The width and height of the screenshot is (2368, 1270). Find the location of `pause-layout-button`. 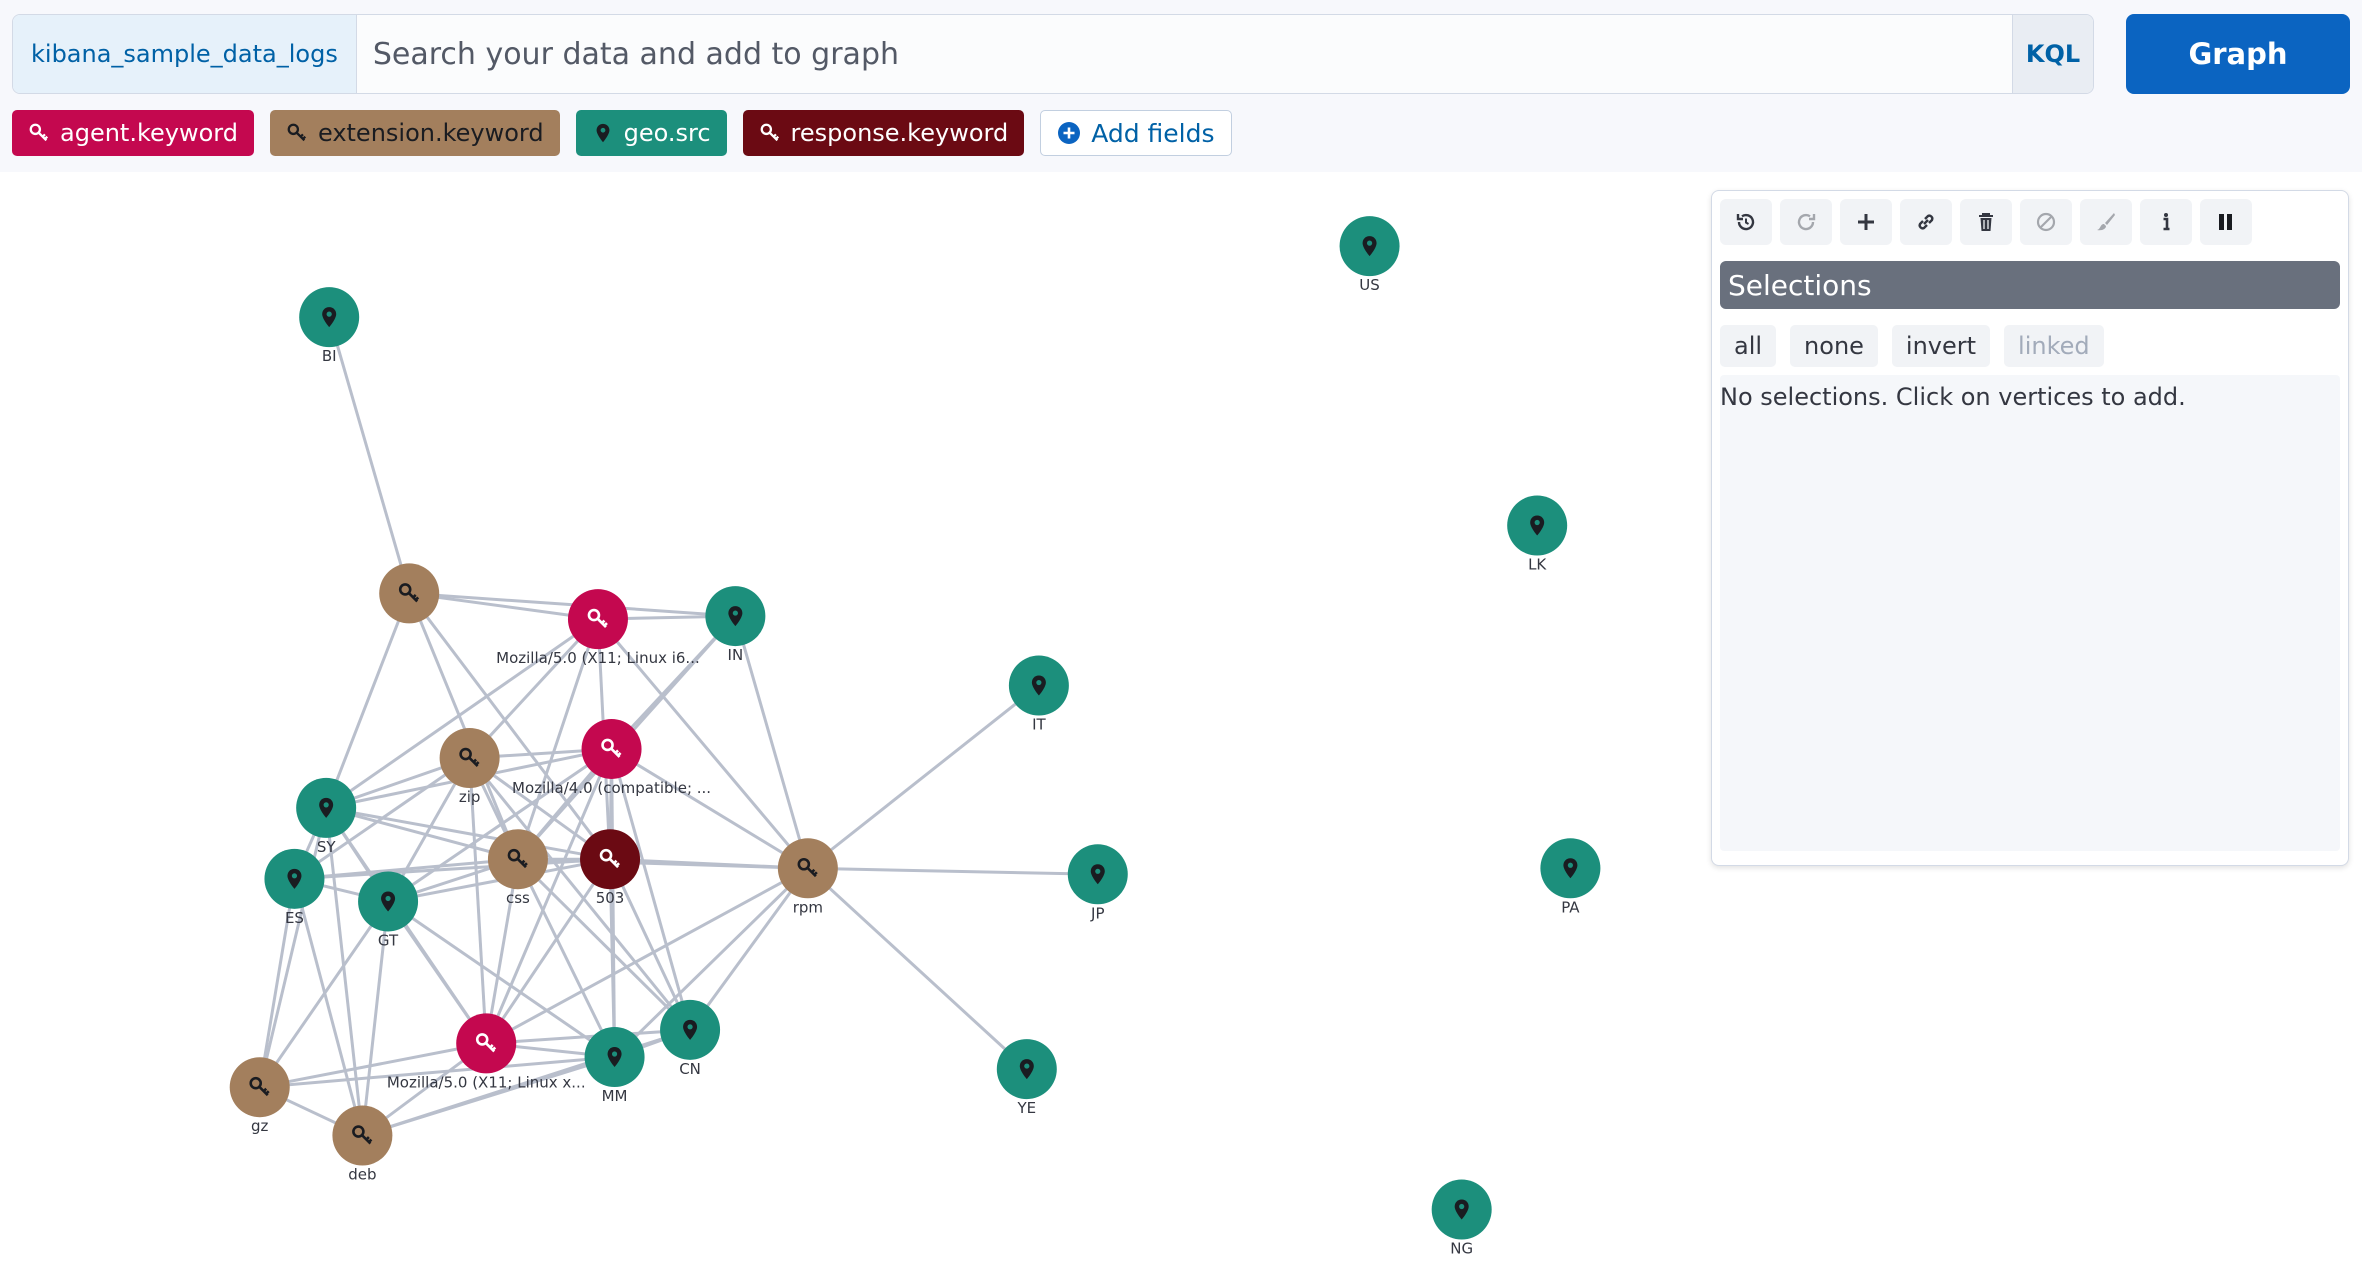

pause-layout-button is located at coordinates (2226, 222).